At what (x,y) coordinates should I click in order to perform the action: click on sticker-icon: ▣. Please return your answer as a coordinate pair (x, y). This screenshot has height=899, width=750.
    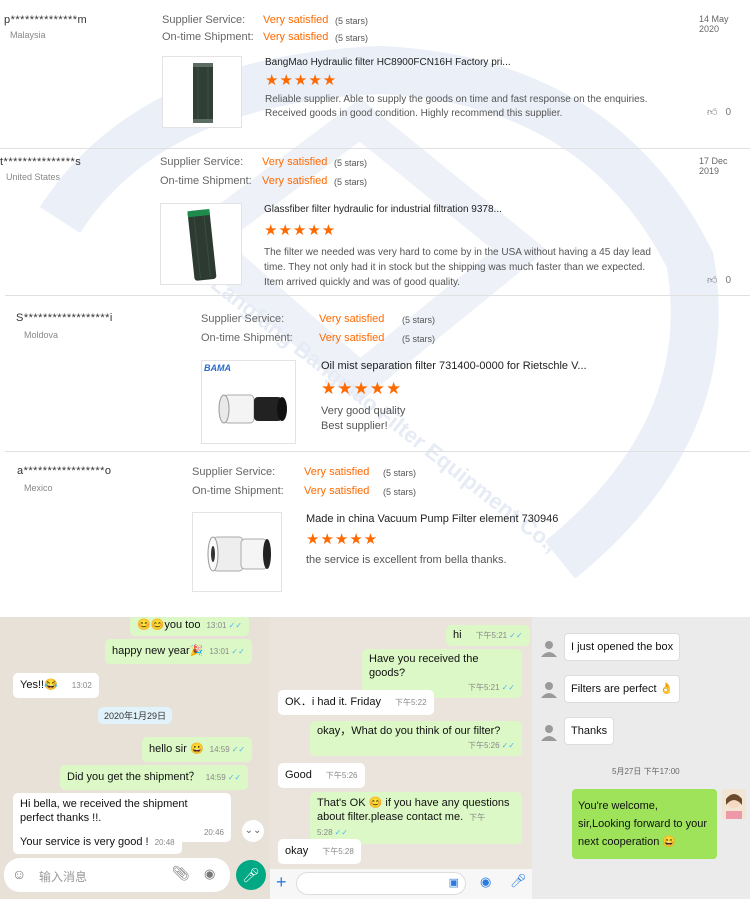
    Looking at the image, I should click on (454, 882).